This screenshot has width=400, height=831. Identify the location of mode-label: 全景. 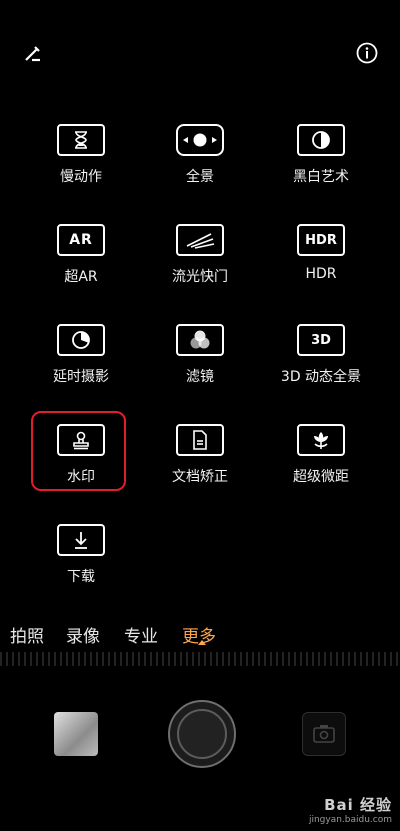
(200, 177).